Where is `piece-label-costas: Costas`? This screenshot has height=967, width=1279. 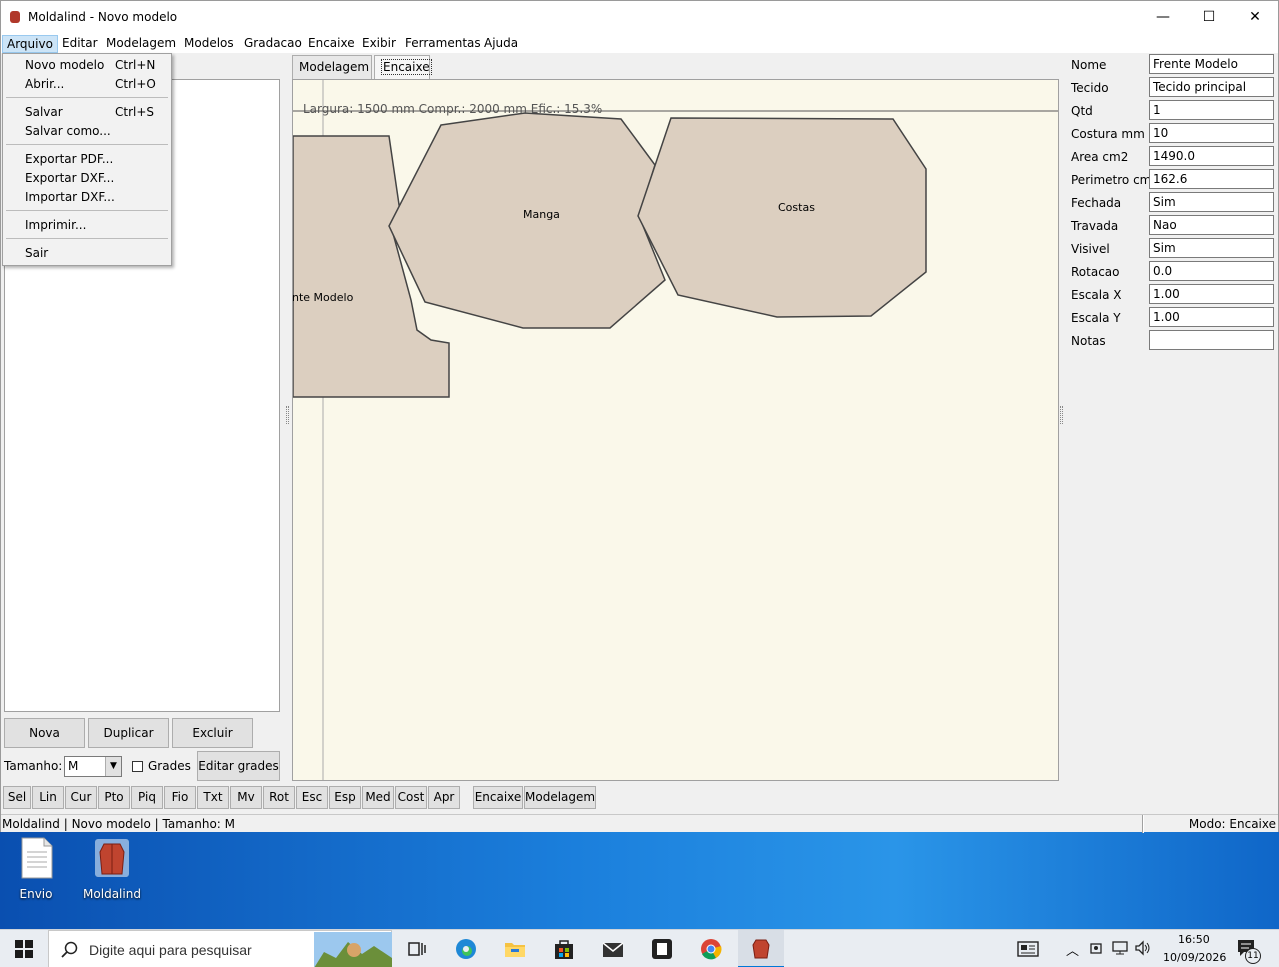
piece-label-costas: Costas is located at coordinates (796, 207).